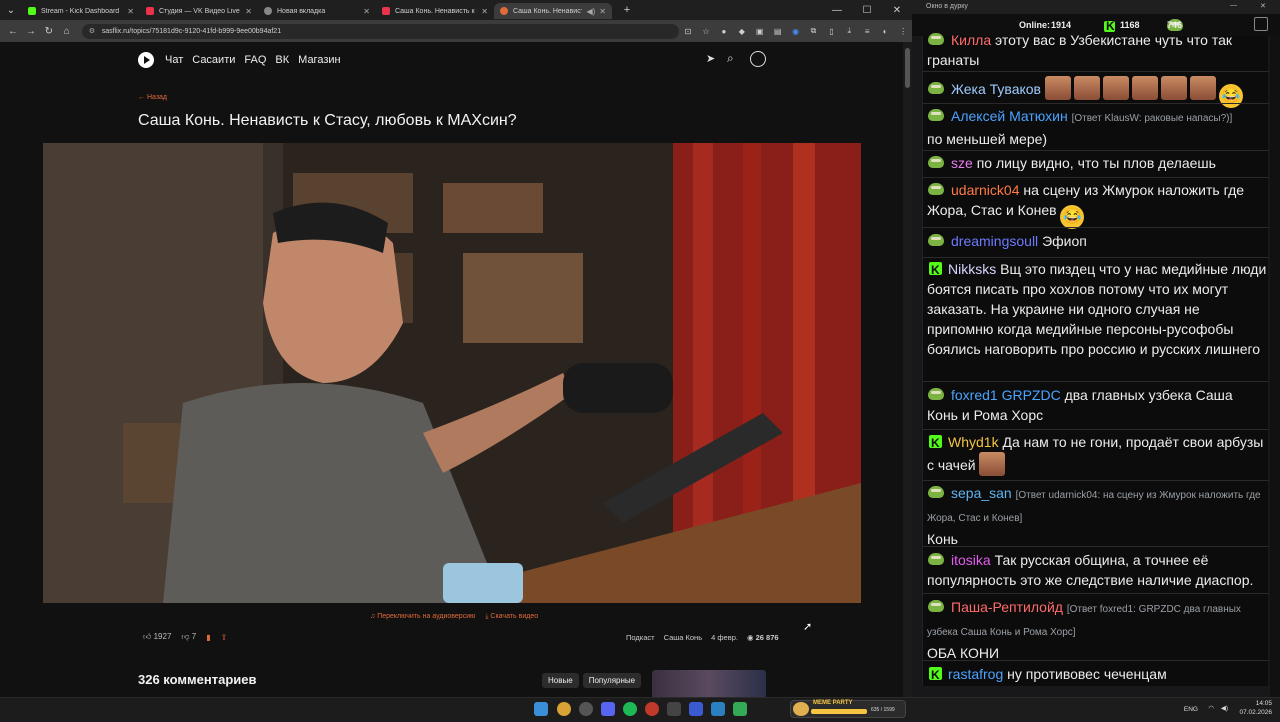 The width and height of the screenshot is (1280, 722). What do you see at coordinates (547, 11) in the screenshot?
I see `tab-title: Саша Конь. Ненависть к С` at bounding box center [547, 11].